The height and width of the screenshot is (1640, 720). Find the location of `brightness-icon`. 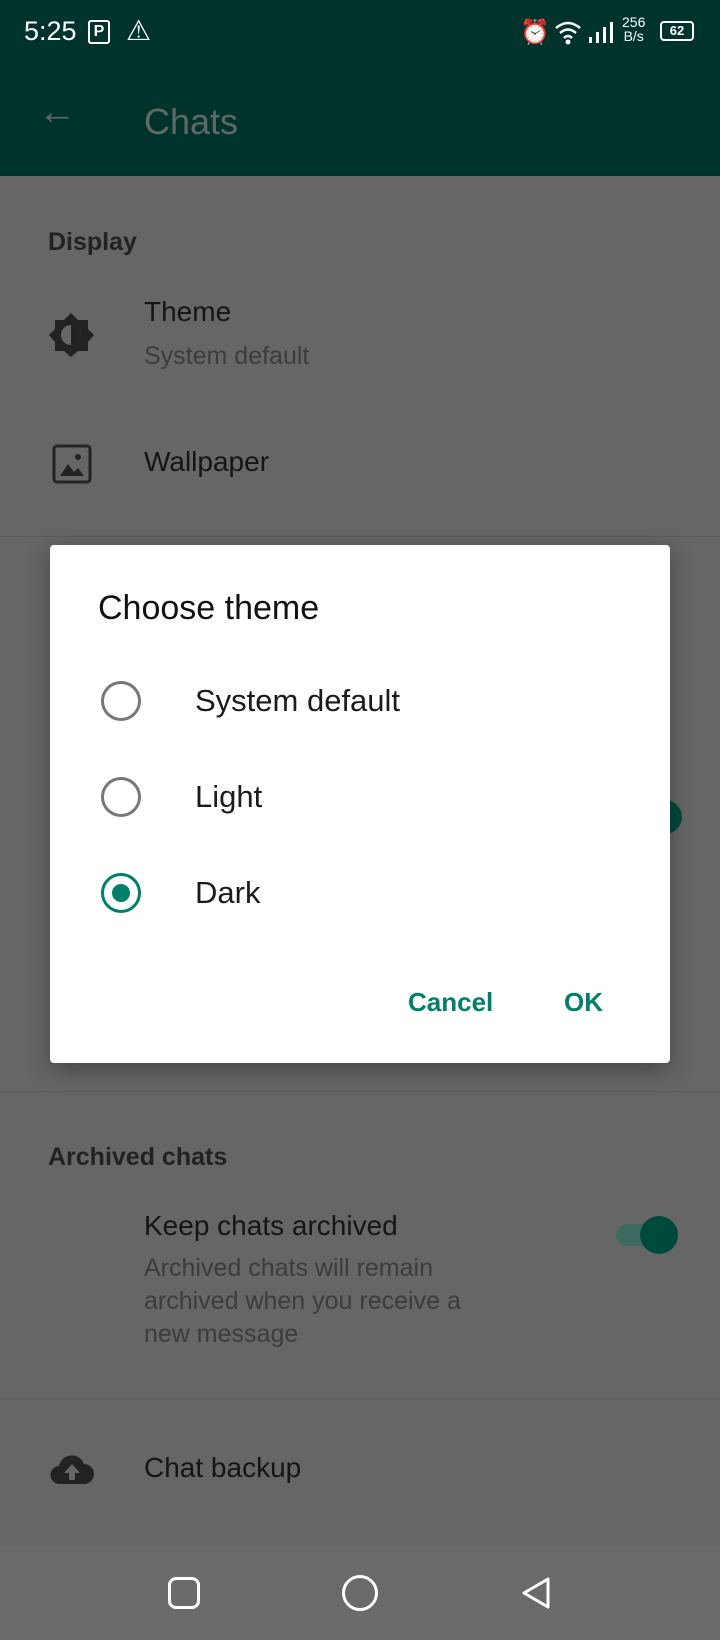

brightness-icon is located at coordinates (71, 335).